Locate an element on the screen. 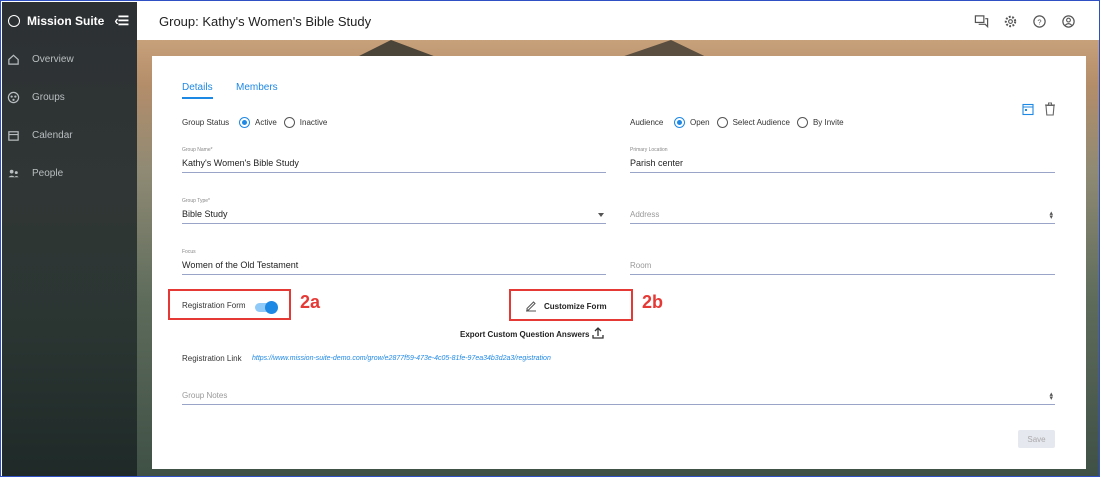 The height and width of the screenshot is (477, 1100). save-button: Save is located at coordinates (1036, 439).